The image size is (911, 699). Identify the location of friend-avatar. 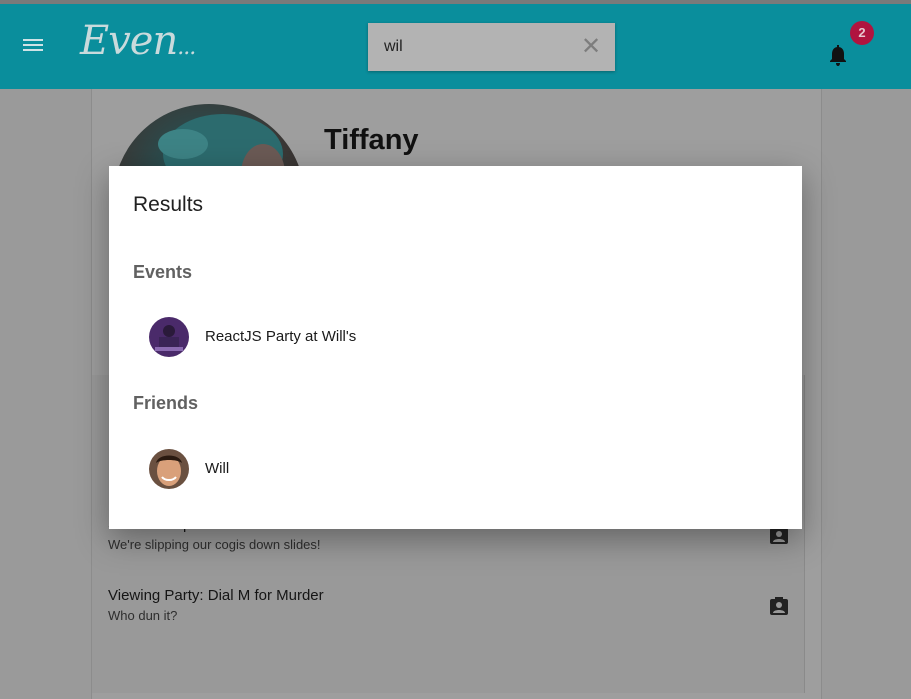
(169, 469).